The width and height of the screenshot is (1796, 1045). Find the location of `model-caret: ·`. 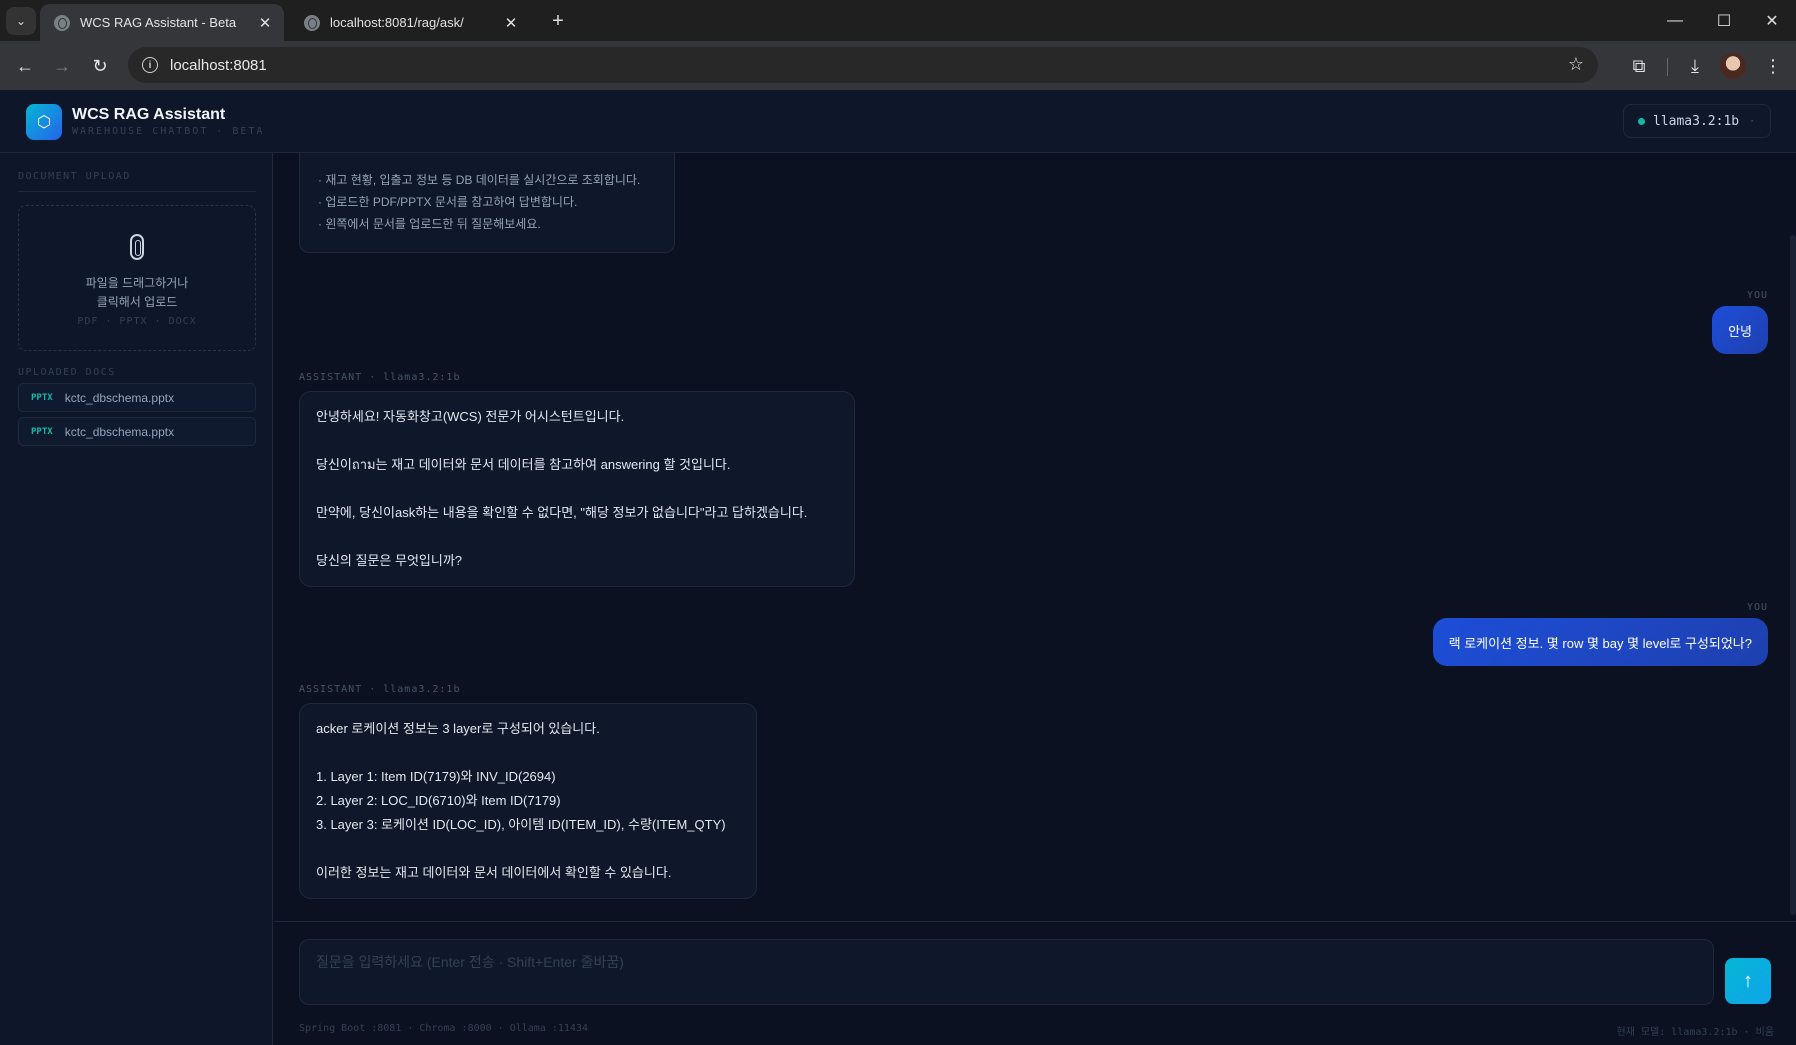

model-caret: · is located at coordinates (1752, 121).